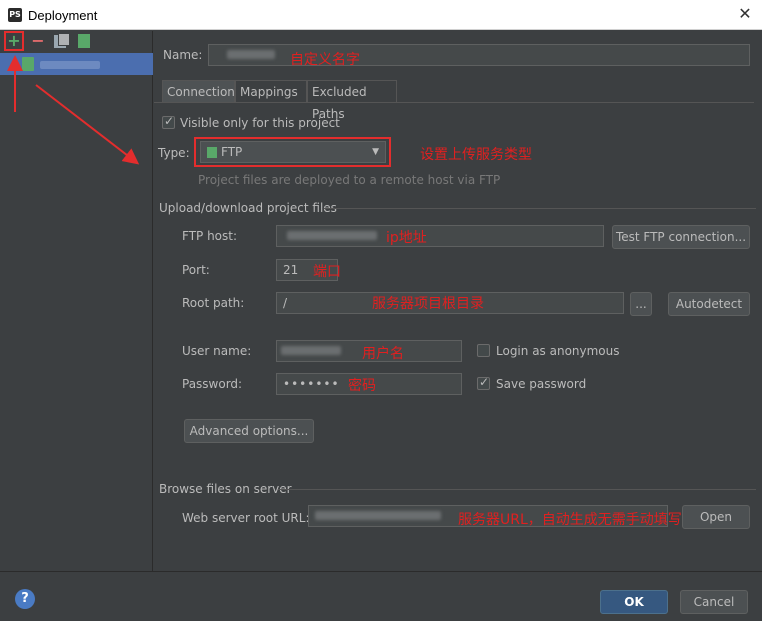 The width and height of the screenshot is (762, 621). What do you see at coordinates (38, 41) in the screenshot?
I see `remove-server-button: −` at bounding box center [38, 41].